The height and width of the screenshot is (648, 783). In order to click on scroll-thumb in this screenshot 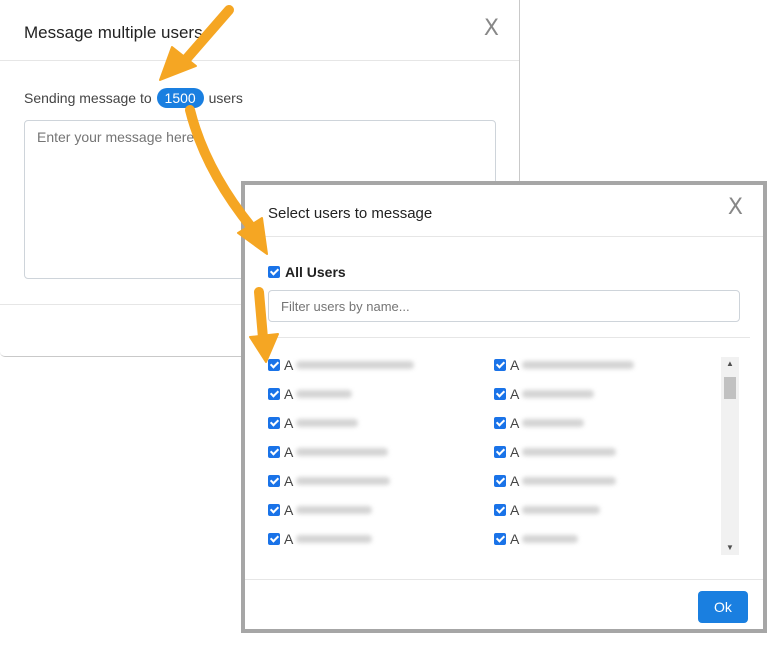, I will do `click(730, 388)`.